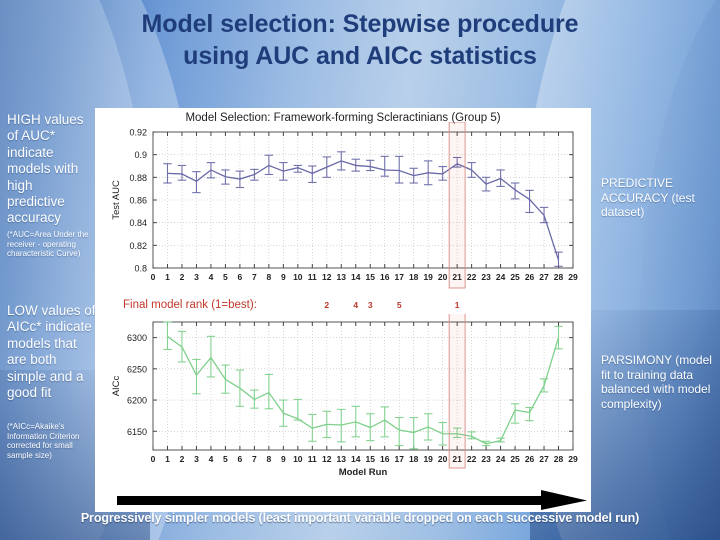 Image resolution: width=720 pixels, height=540 pixels. I want to click on svg-text: 0.8, so click(140, 269).